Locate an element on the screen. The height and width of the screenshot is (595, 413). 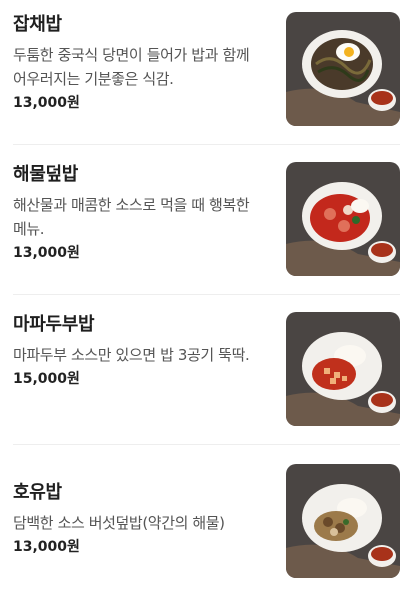
seafood-rice-photo is located at coordinates (343, 219).